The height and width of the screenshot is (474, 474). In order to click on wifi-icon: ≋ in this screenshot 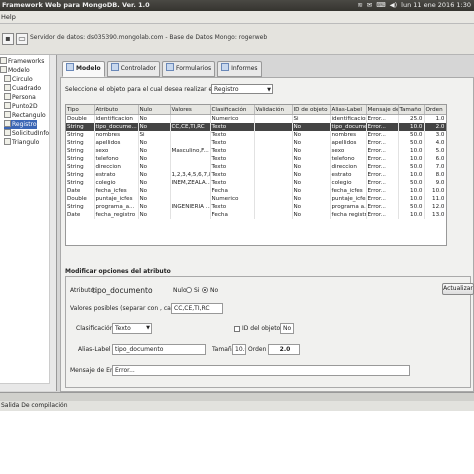, I will do `click(359, 5)`.